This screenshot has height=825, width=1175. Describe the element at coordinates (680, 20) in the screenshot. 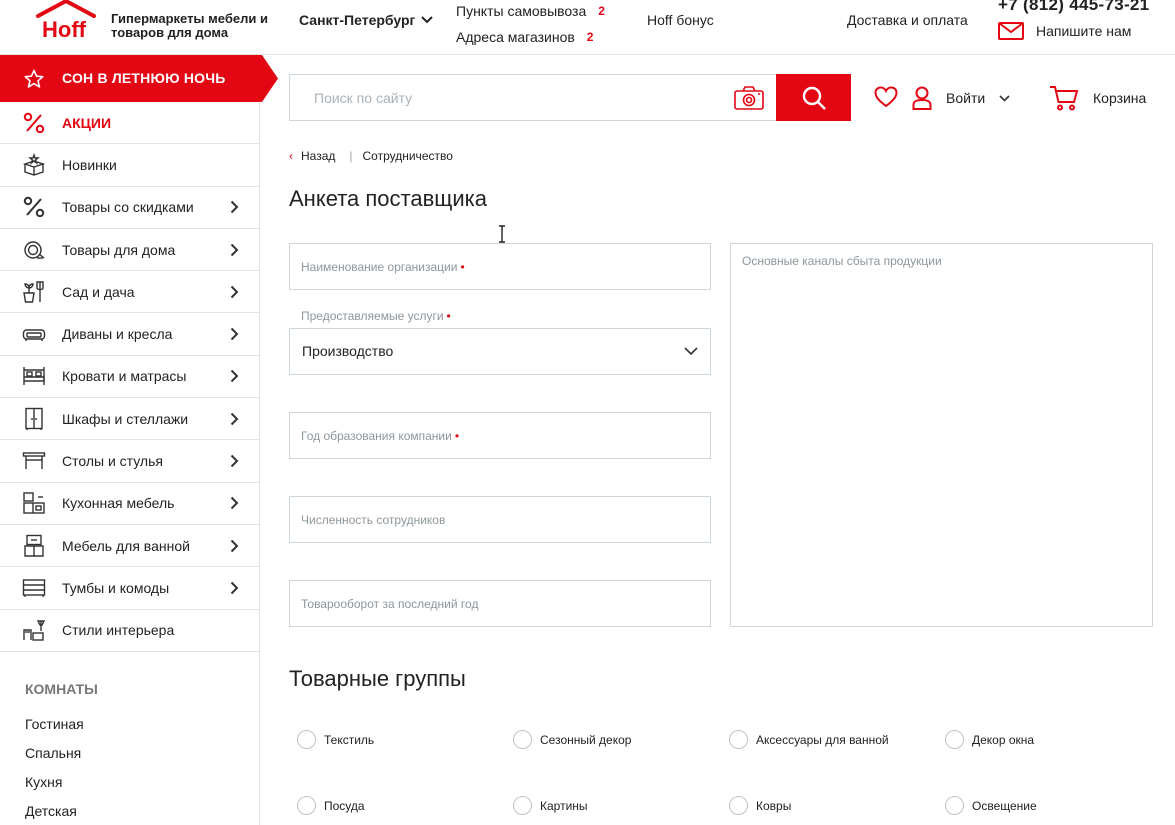

I see `hoff-bonus-link: Hoff бонус` at that location.